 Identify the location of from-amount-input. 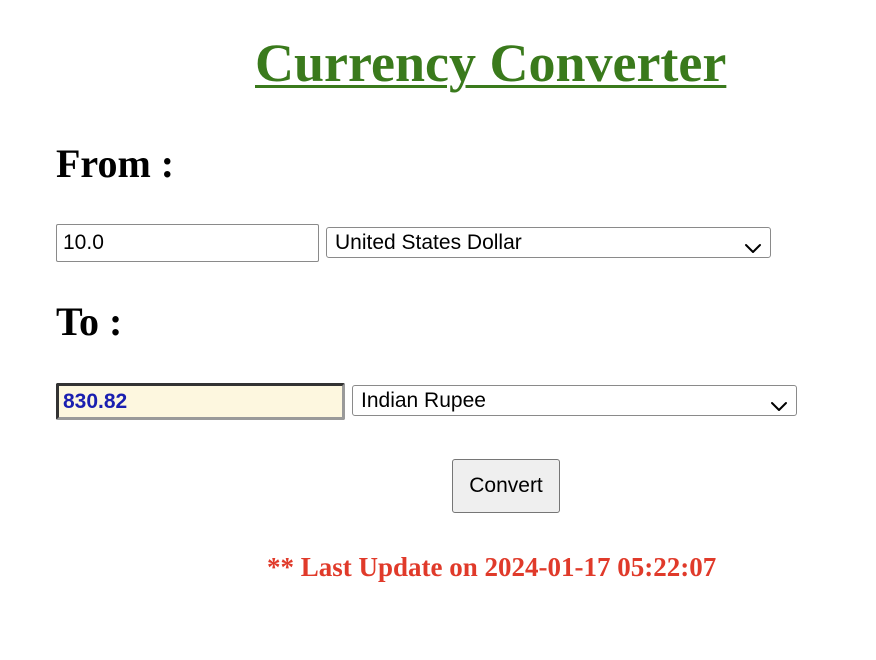
(187, 243).